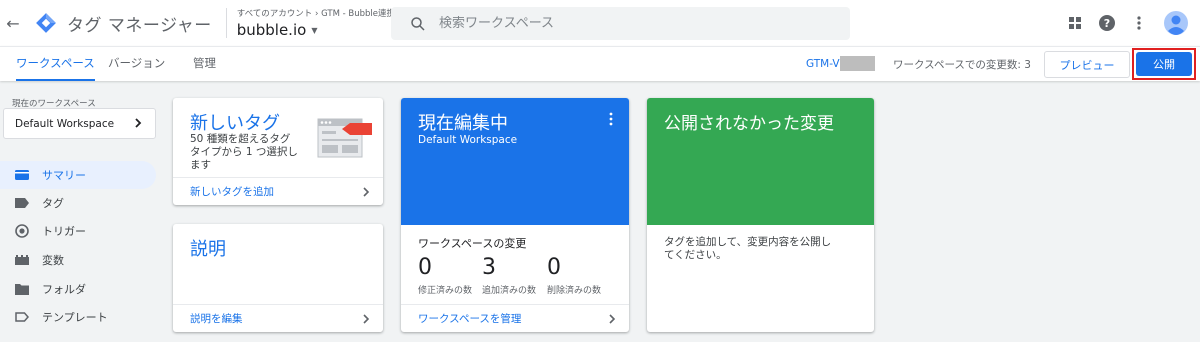 This screenshot has width=1200, height=342. Describe the element at coordinates (1176, 23) in the screenshot. I see `account-avatar-icon` at that location.